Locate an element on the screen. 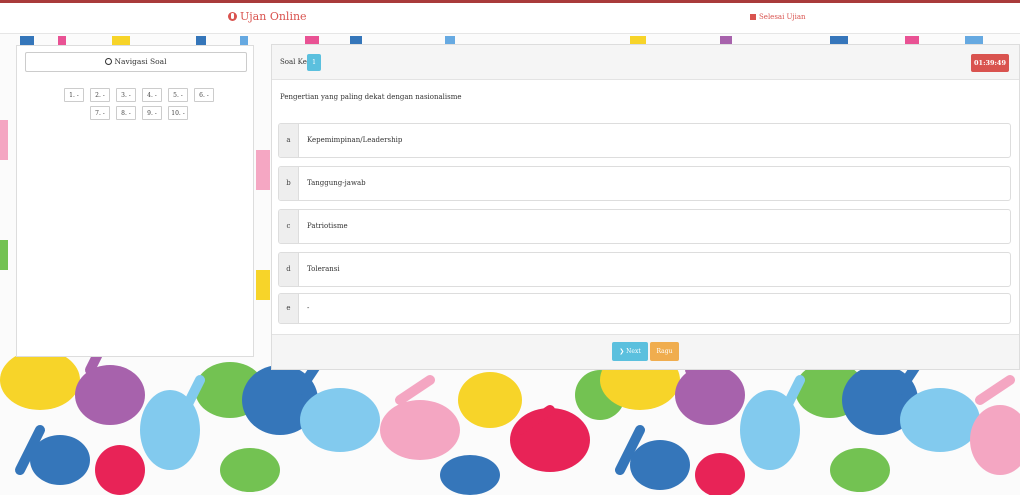 This screenshot has height=495, width=1020. question-header: Soal Ke 1 01:39:49 is located at coordinates (645, 62).